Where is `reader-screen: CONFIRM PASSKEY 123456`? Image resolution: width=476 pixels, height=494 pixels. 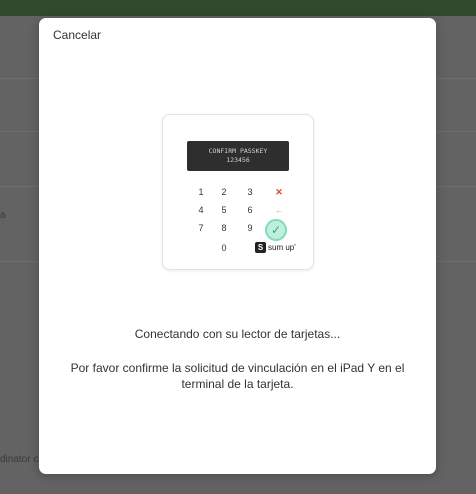
reader-screen: CONFIRM PASSKEY 123456 is located at coordinates (238, 156).